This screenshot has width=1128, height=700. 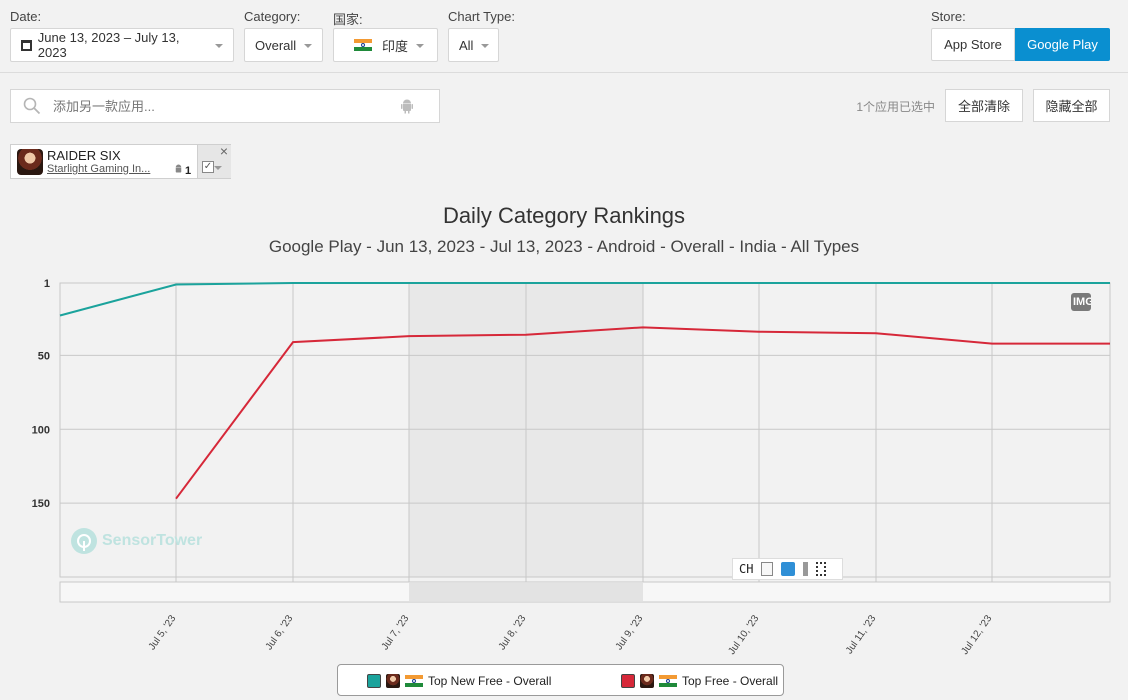 I want to click on legend-item-top-free: Top Free - Overall, so click(x=699, y=681).